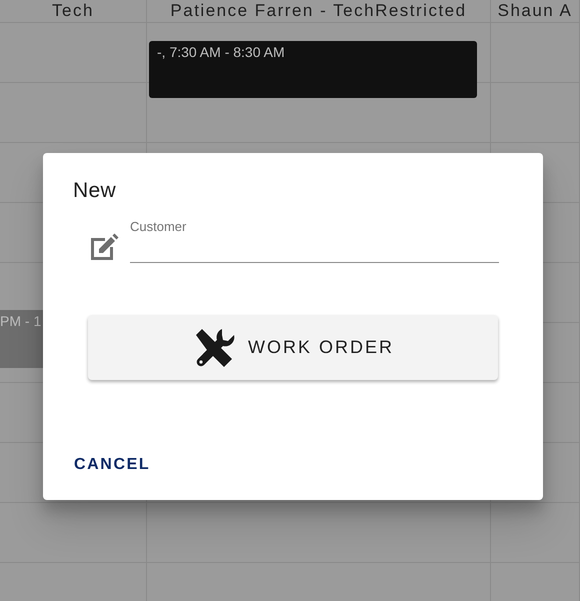 The width and height of the screenshot is (580, 601). Describe the element at coordinates (73, 10) in the screenshot. I see `column-header: Tech` at that location.